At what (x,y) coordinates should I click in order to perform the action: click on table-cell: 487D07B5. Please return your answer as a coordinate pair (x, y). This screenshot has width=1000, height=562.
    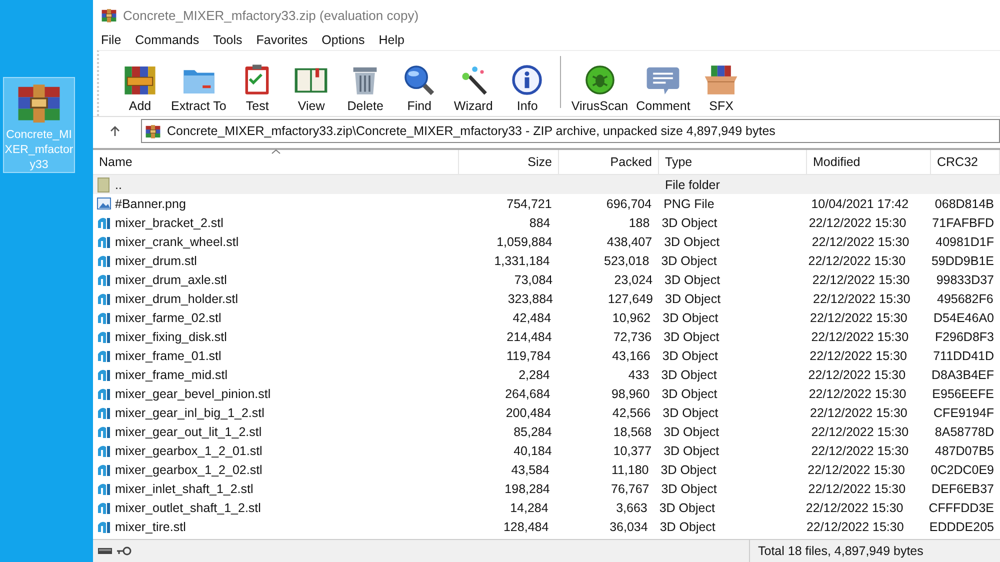
    Looking at the image, I should click on (964, 451).